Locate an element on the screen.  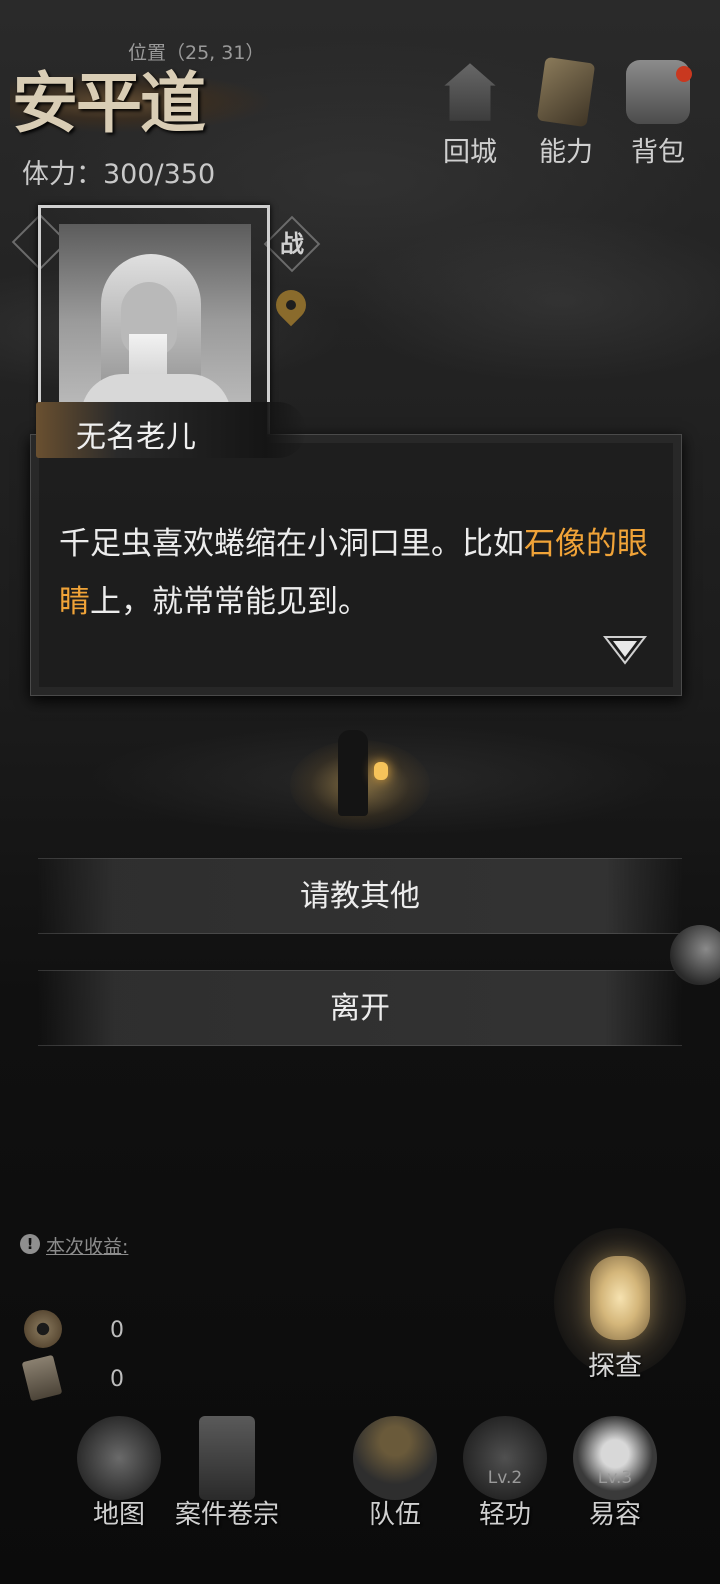
nav-map: 地图 is located at coordinates (119, 1476).